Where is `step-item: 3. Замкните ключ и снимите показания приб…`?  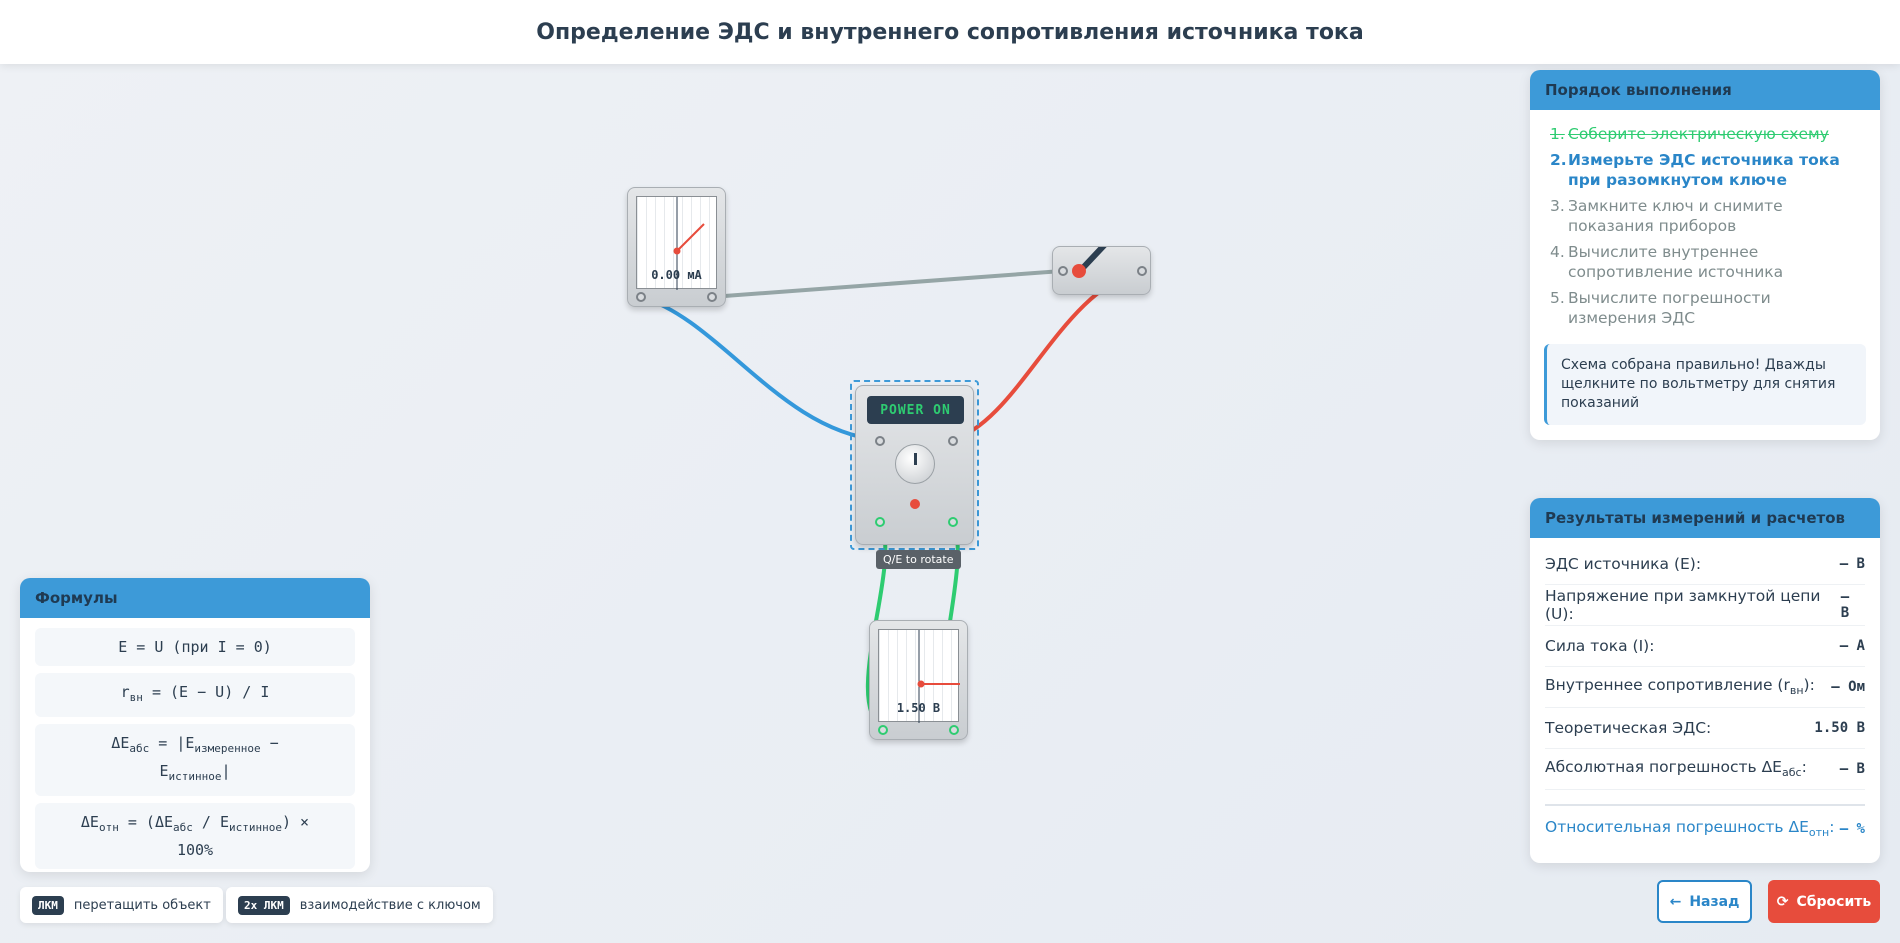
step-item: 3. Замкните ключ и снимите показания приб… is located at coordinates (1666, 216).